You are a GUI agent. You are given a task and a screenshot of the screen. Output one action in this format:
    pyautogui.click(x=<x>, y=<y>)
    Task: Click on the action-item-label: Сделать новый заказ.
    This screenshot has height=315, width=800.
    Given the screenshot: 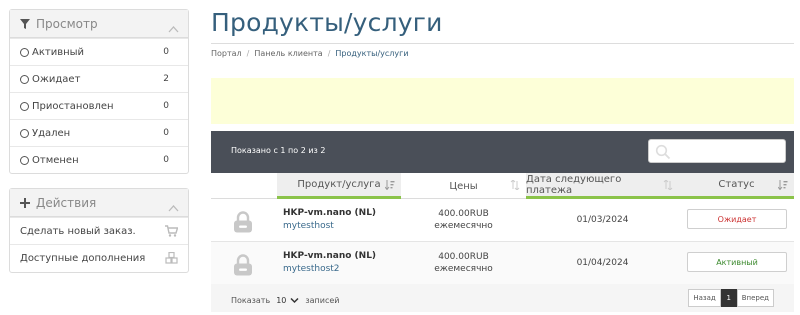 What is the action you would take?
    pyautogui.click(x=78, y=231)
    